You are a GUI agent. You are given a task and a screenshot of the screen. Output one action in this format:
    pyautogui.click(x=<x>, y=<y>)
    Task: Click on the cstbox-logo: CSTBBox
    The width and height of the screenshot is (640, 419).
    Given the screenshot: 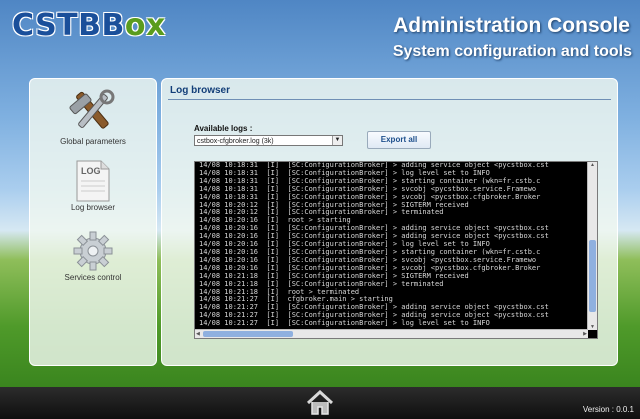 What is the action you would take?
    pyautogui.click(x=89, y=25)
    